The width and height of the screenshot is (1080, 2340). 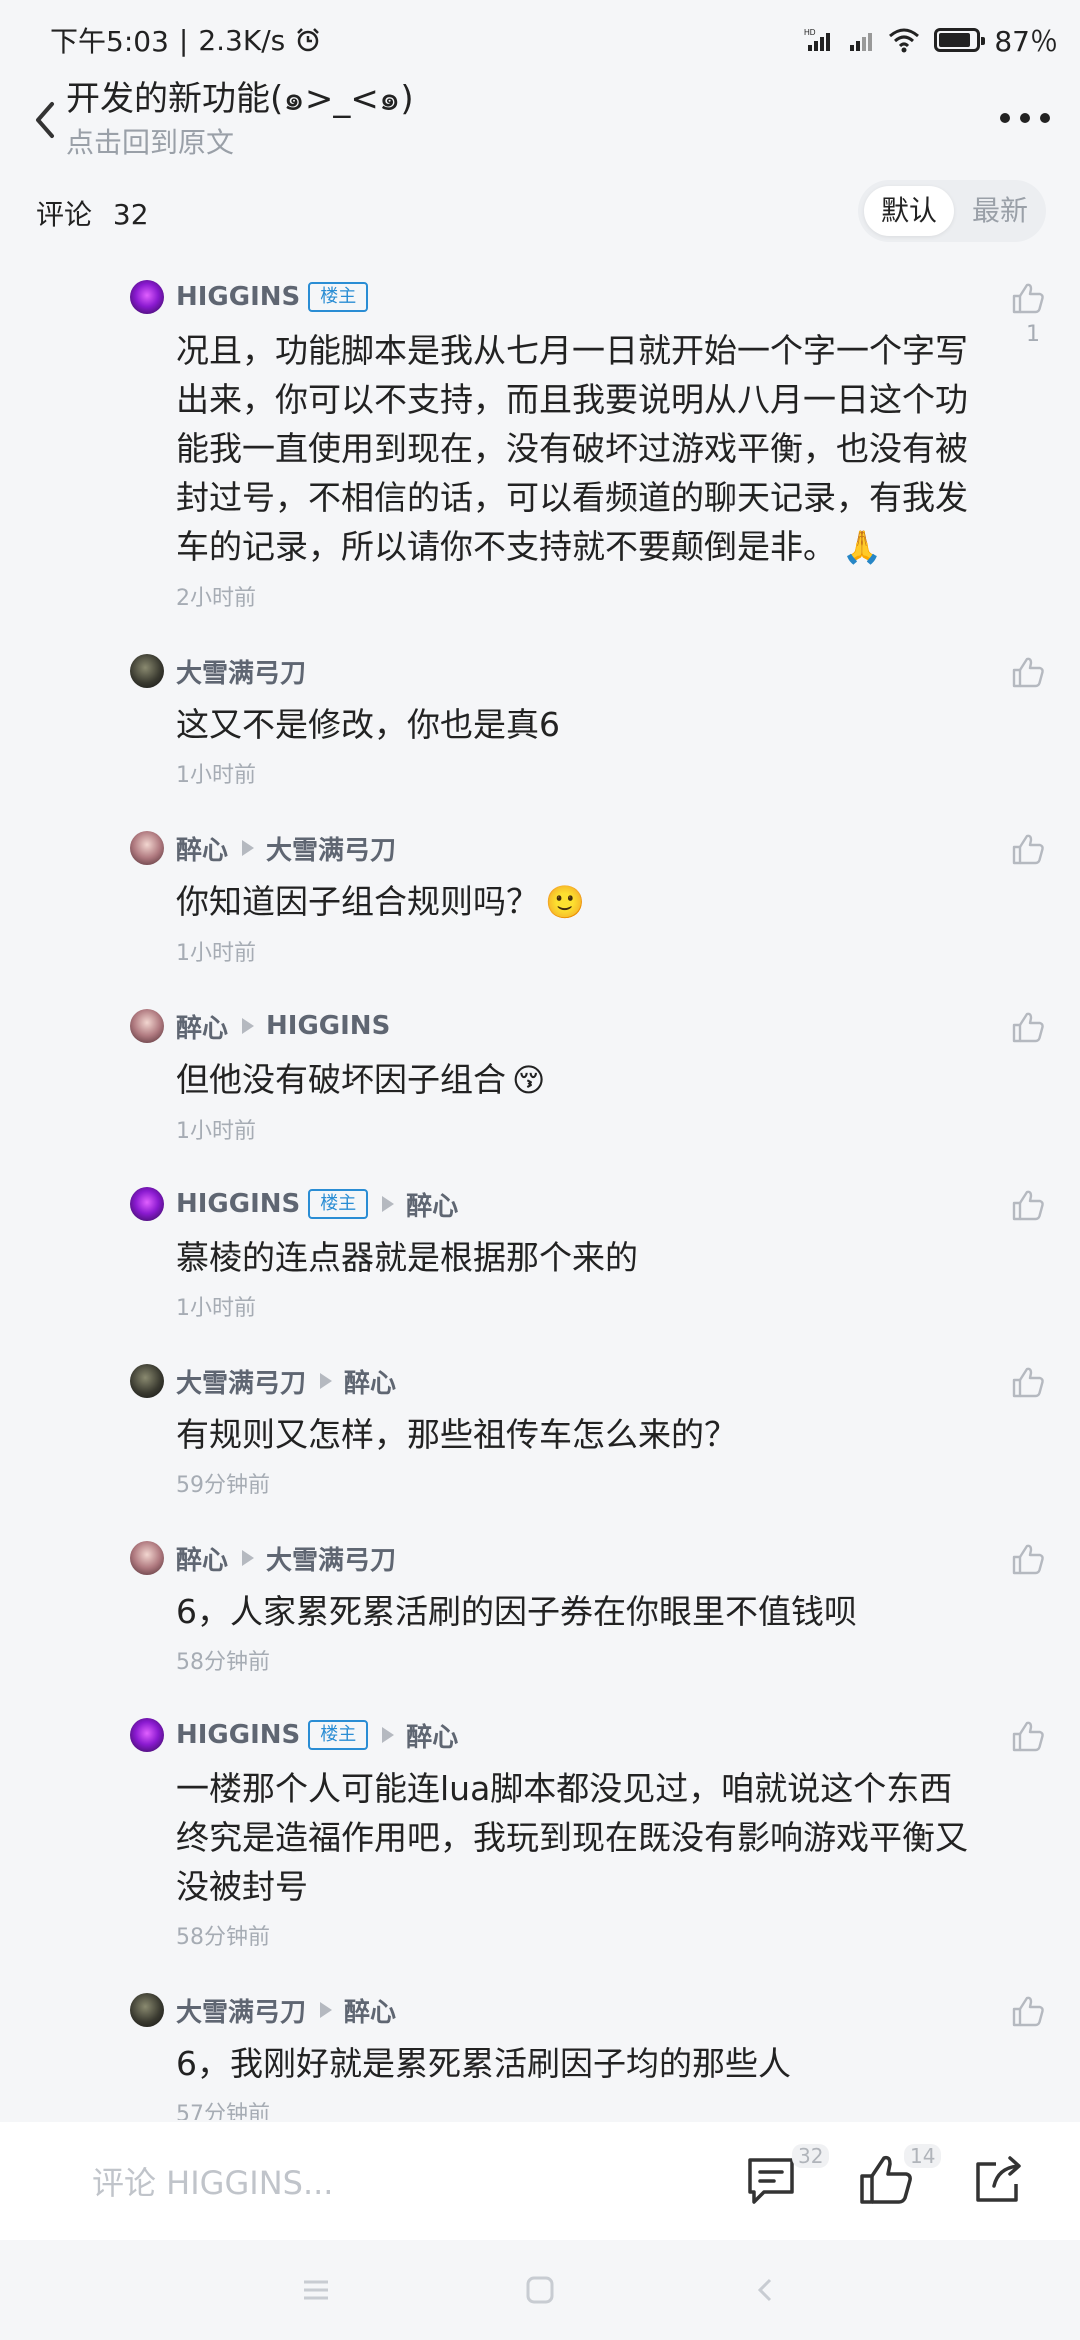 I want to click on alarm-icon, so click(x=308, y=40).